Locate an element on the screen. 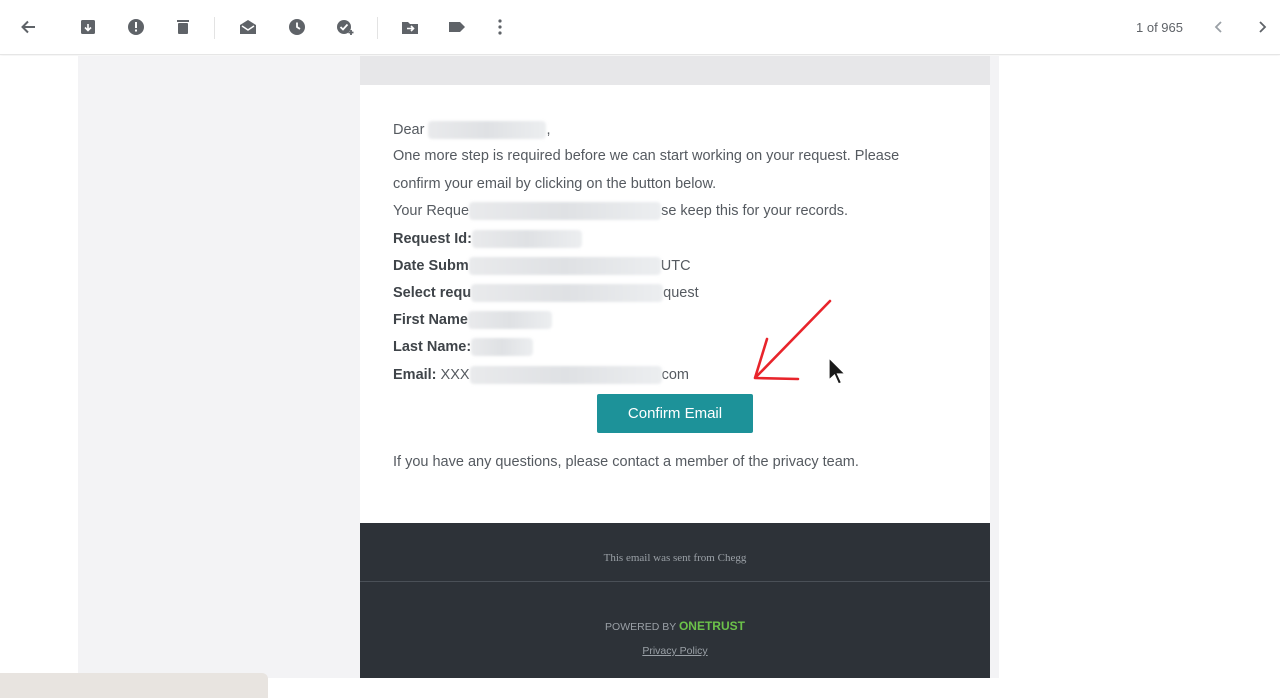  greeting-line: Dear , is located at coordinates (472, 130).